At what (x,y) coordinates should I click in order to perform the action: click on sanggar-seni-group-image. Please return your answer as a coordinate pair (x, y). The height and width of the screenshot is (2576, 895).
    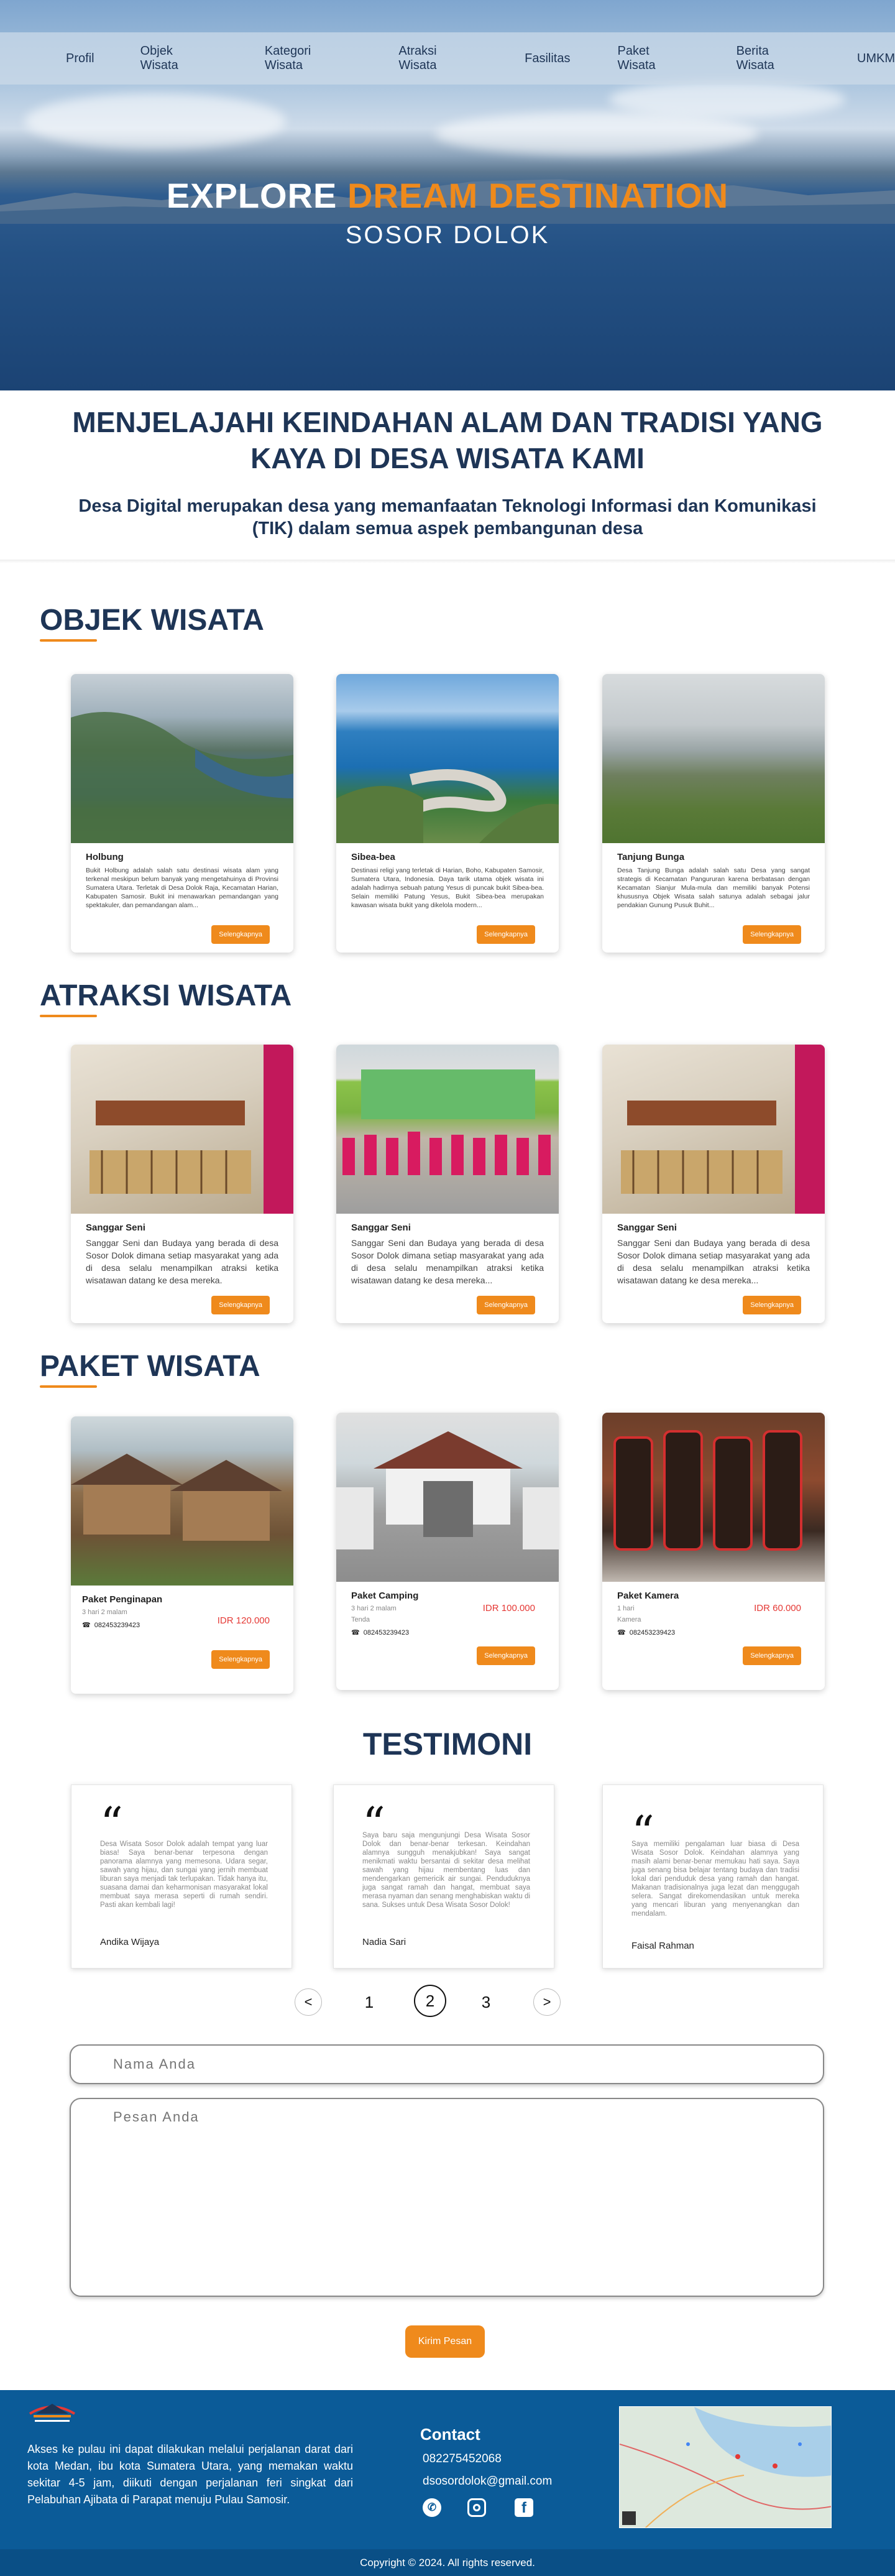
    Looking at the image, I should click on (447, 1129).